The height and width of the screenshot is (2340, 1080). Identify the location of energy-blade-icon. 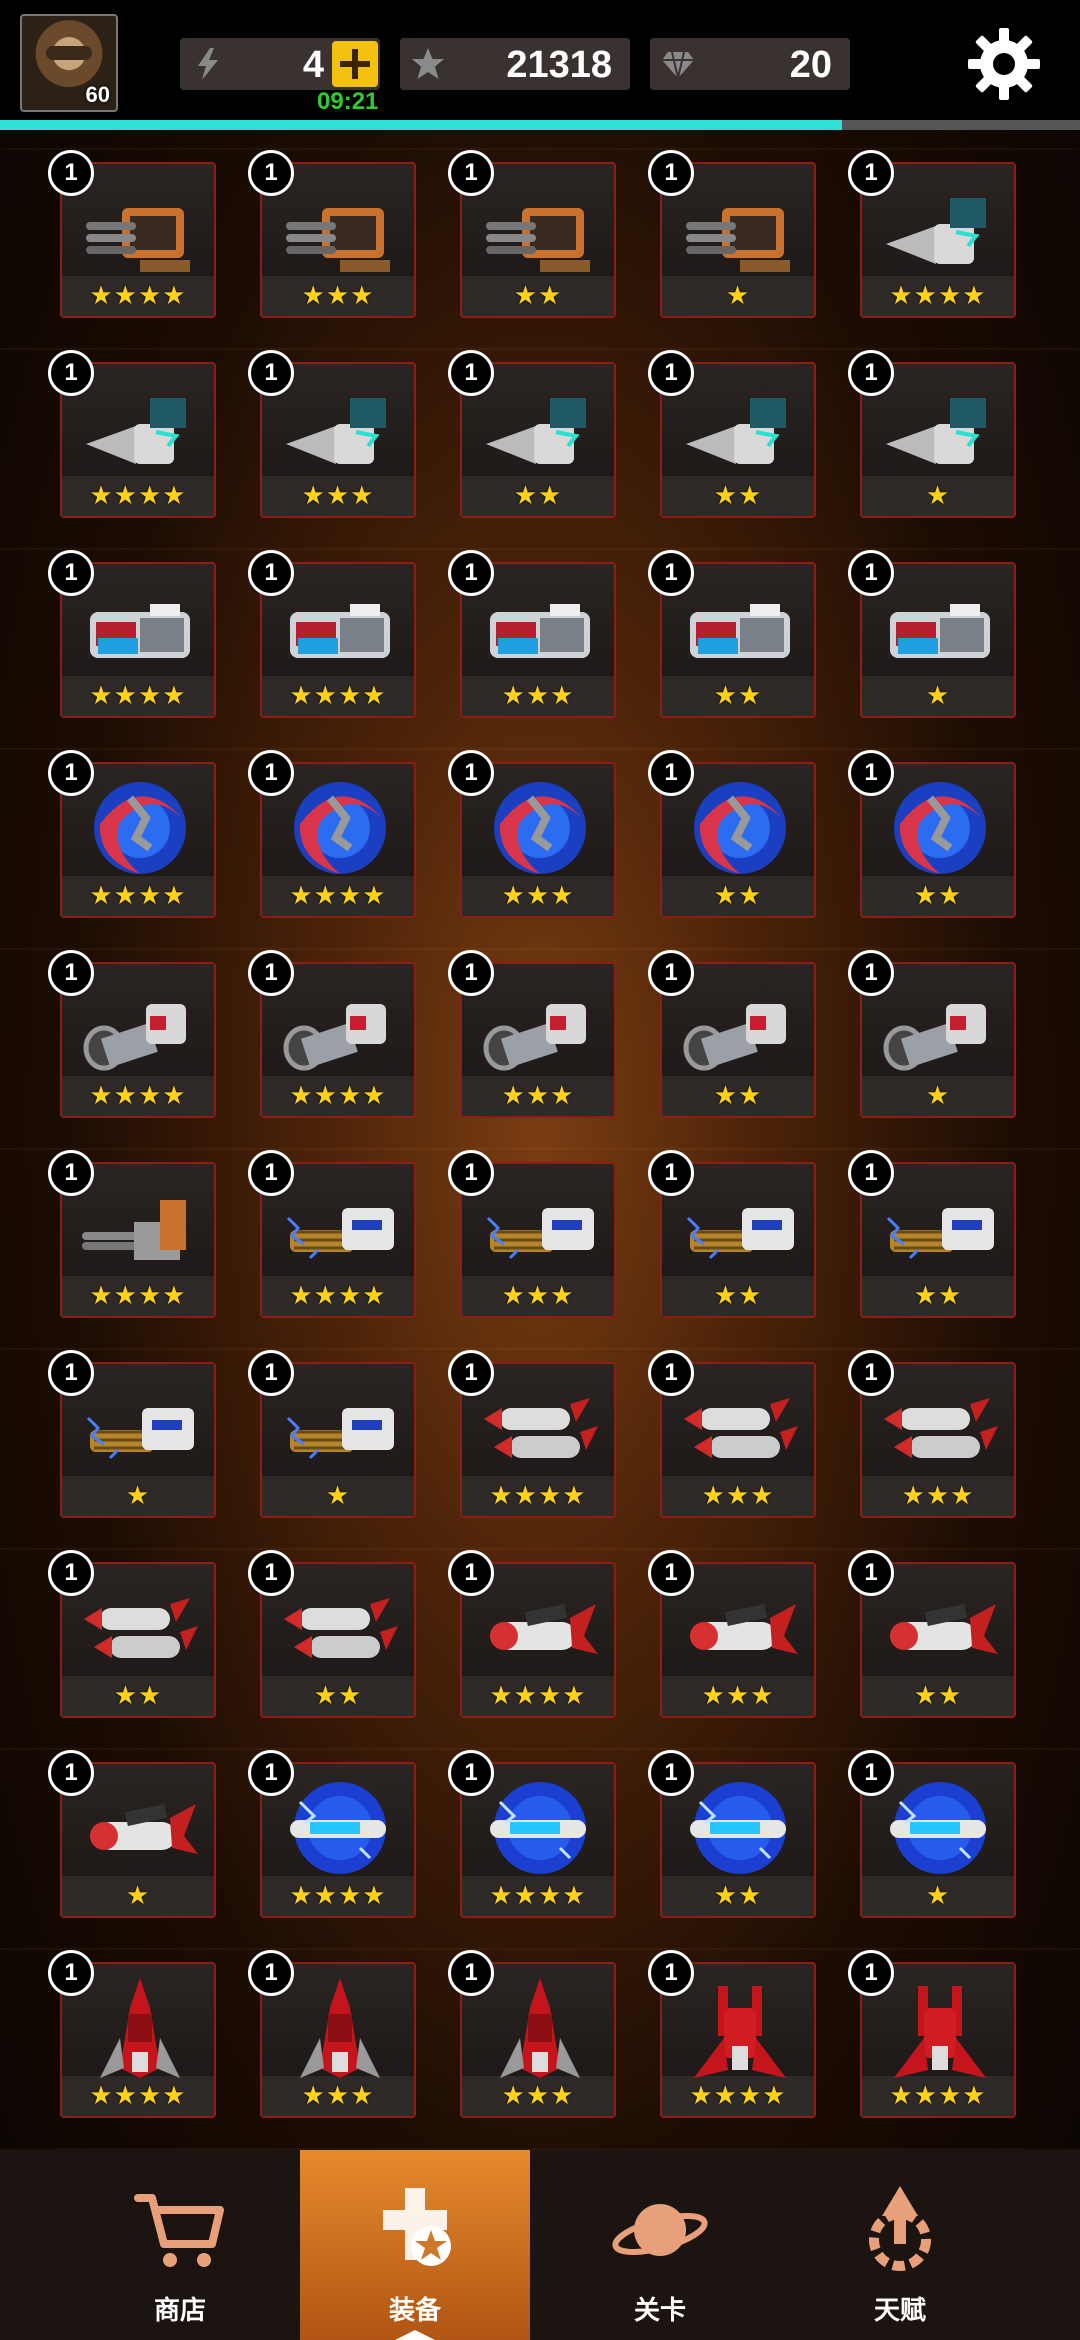
(740, 828).